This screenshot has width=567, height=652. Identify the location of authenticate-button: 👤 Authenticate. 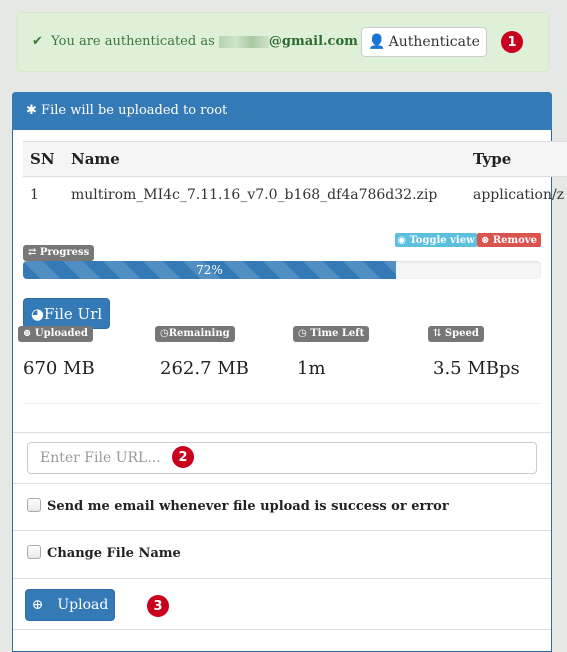
(424, 42).